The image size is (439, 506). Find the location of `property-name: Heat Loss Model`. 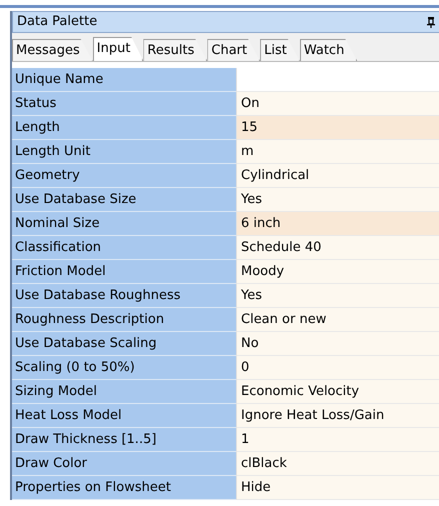

property-name: Heat Loss Model is located at coordinates (124, 416).